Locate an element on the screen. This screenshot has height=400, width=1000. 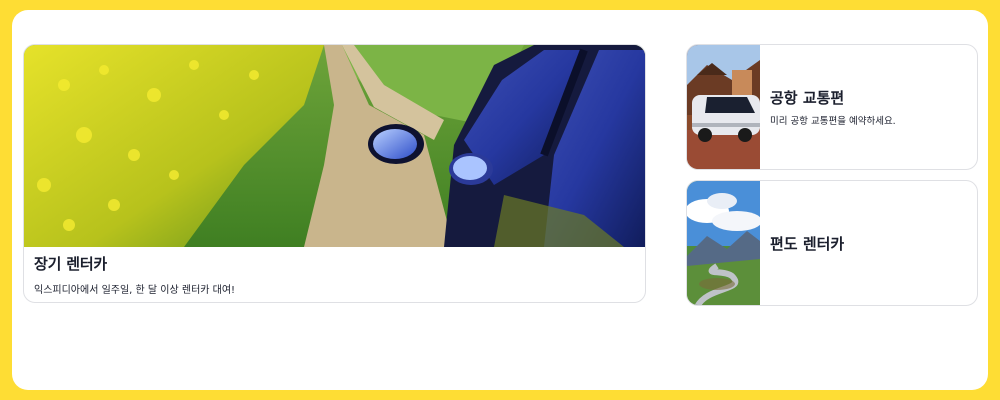
long-term-rental-title: 장기 렌터카 is located at coordinates (71, 264).